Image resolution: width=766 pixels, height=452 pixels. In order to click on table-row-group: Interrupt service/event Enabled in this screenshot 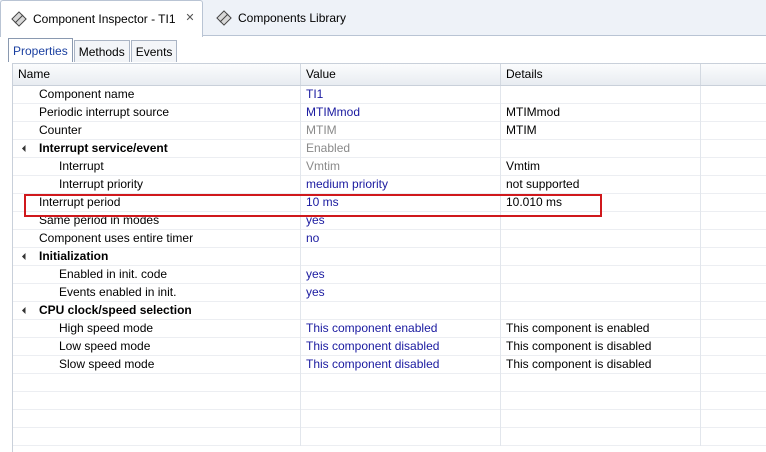, I will do `click(389, 149)`.